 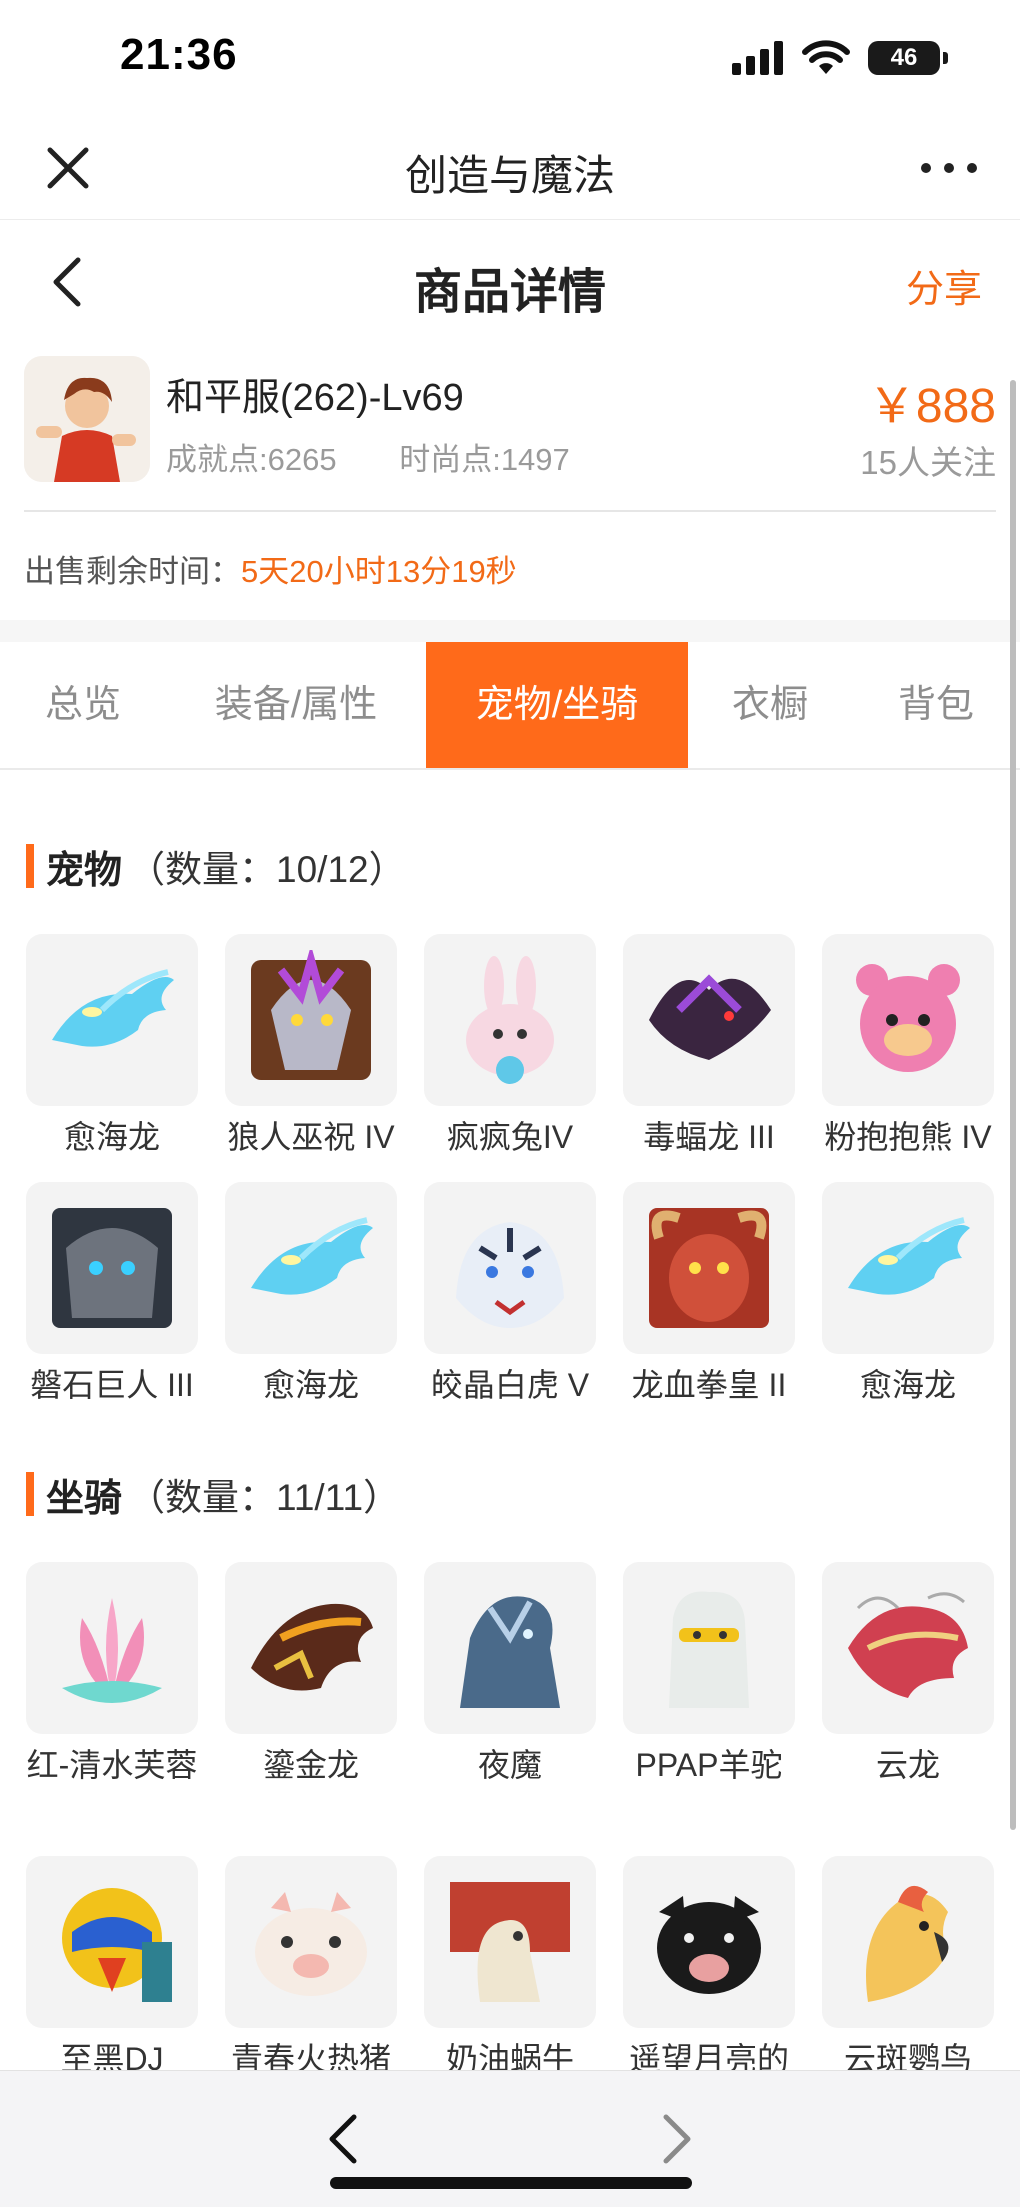 What do you see at coordinates (312, 1647) in the screenshot?
I see `gilded-dragon-icon` at bounding box center [312, 1647].